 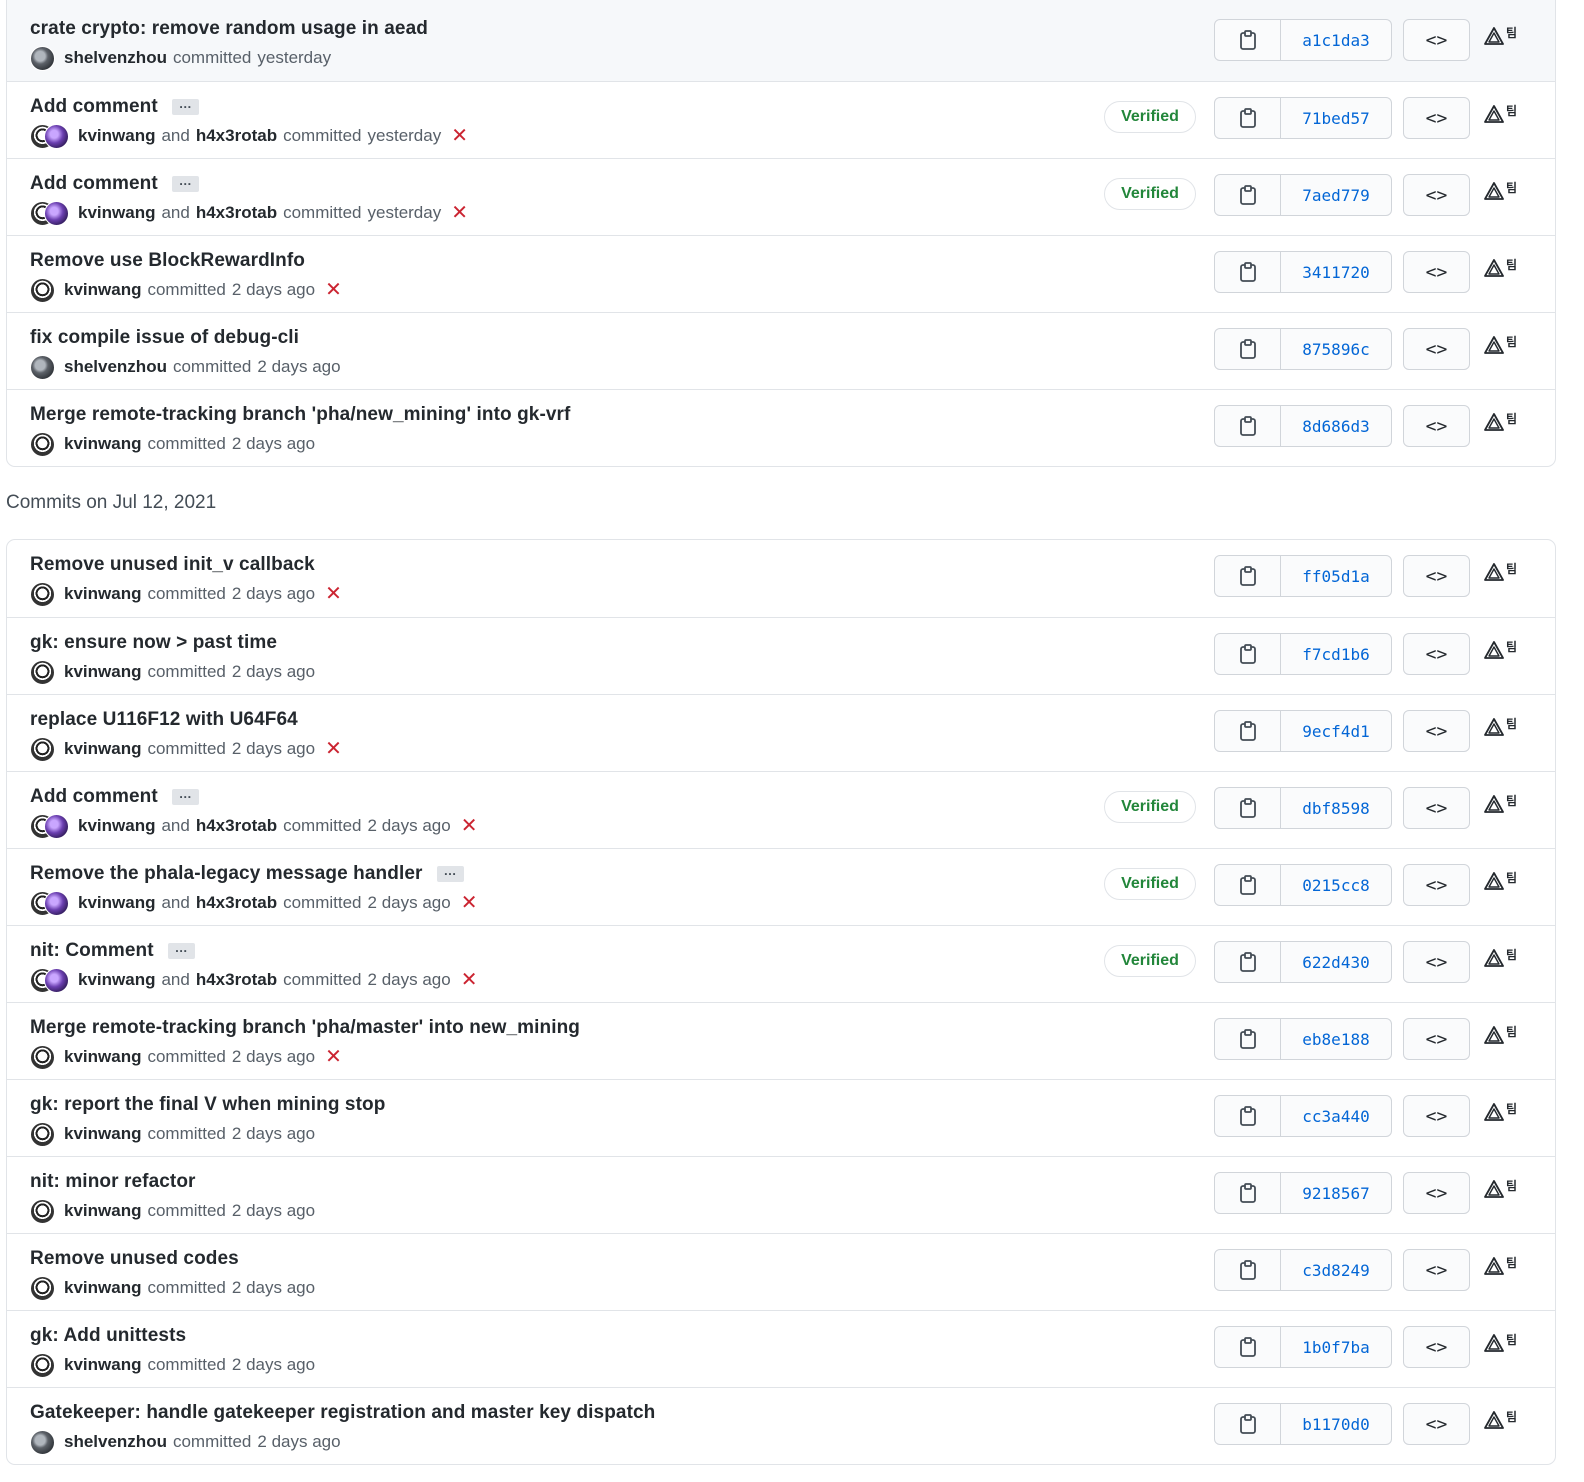 I want to click on commit-sha-link: 8d686d3, so click(x=1336, y=426).